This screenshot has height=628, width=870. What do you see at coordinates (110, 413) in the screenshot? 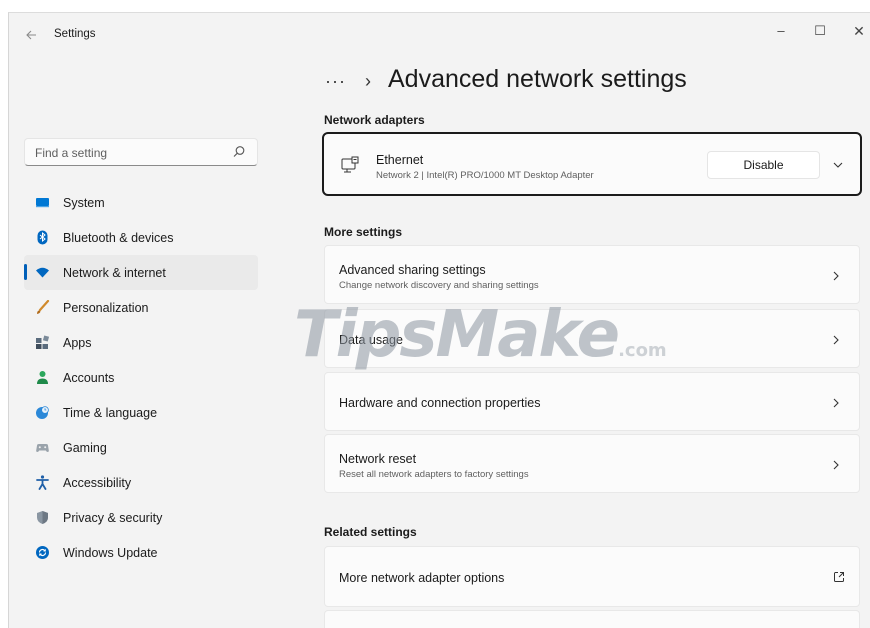
I see `sidebar-item-label: Time & language` at bounding box center [110, 413].